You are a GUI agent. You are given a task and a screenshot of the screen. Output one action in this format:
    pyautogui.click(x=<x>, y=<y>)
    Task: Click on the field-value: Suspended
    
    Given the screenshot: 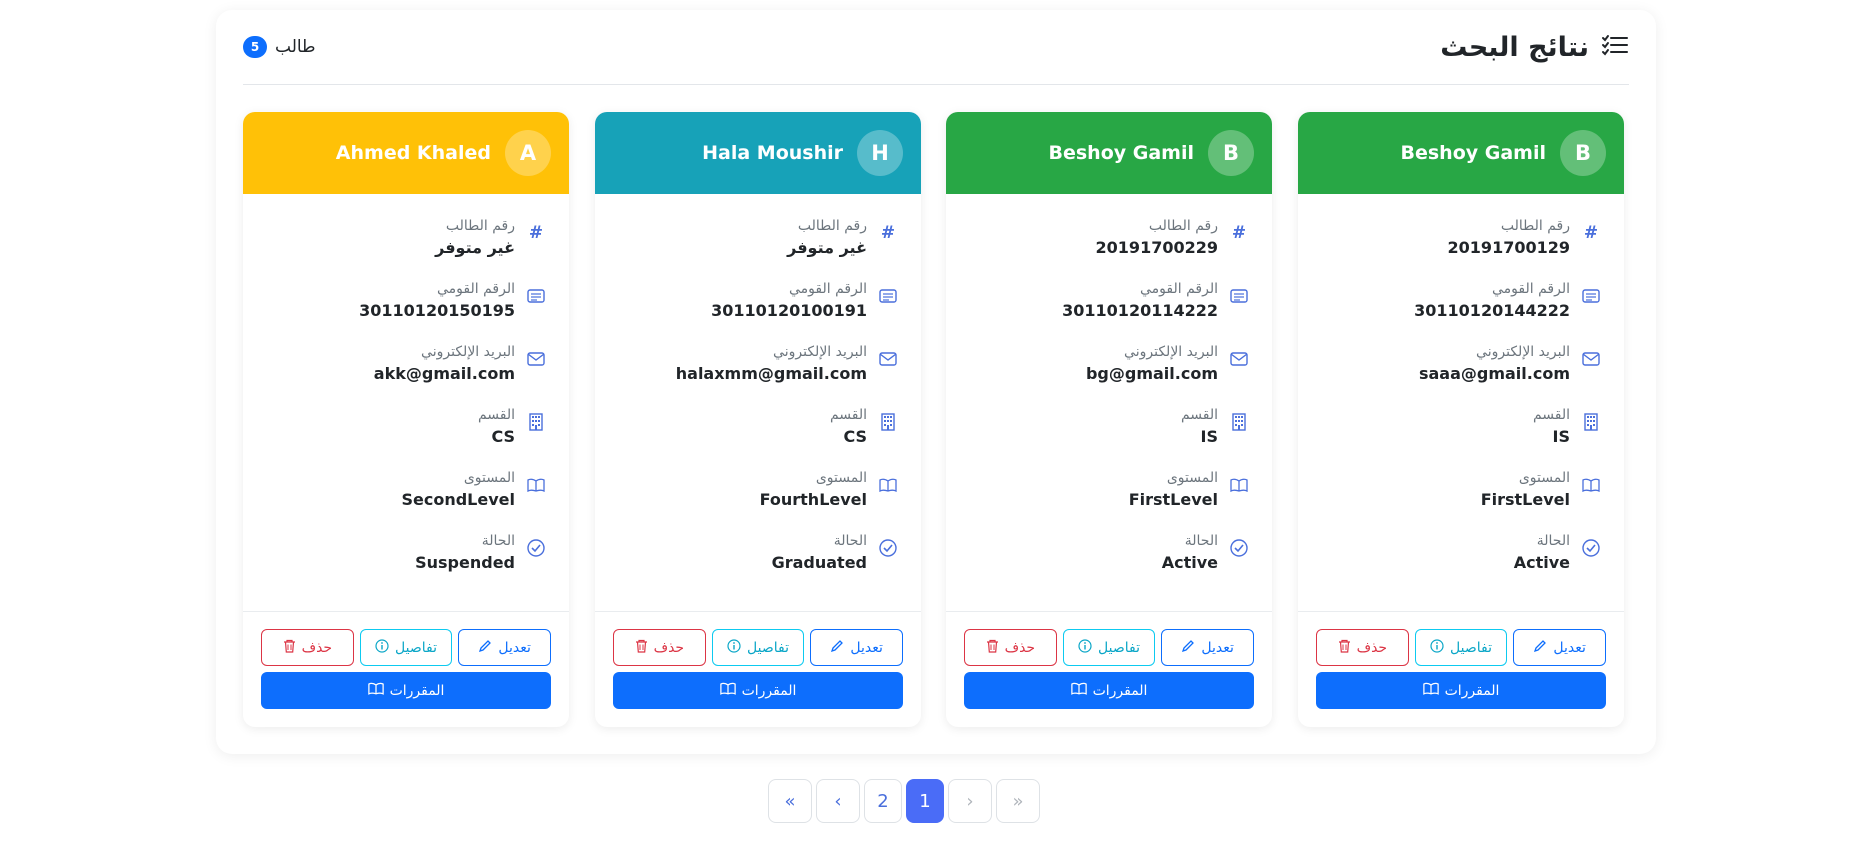 What is the action you would take?
    pyautogui.click(x=465, y=562)
    